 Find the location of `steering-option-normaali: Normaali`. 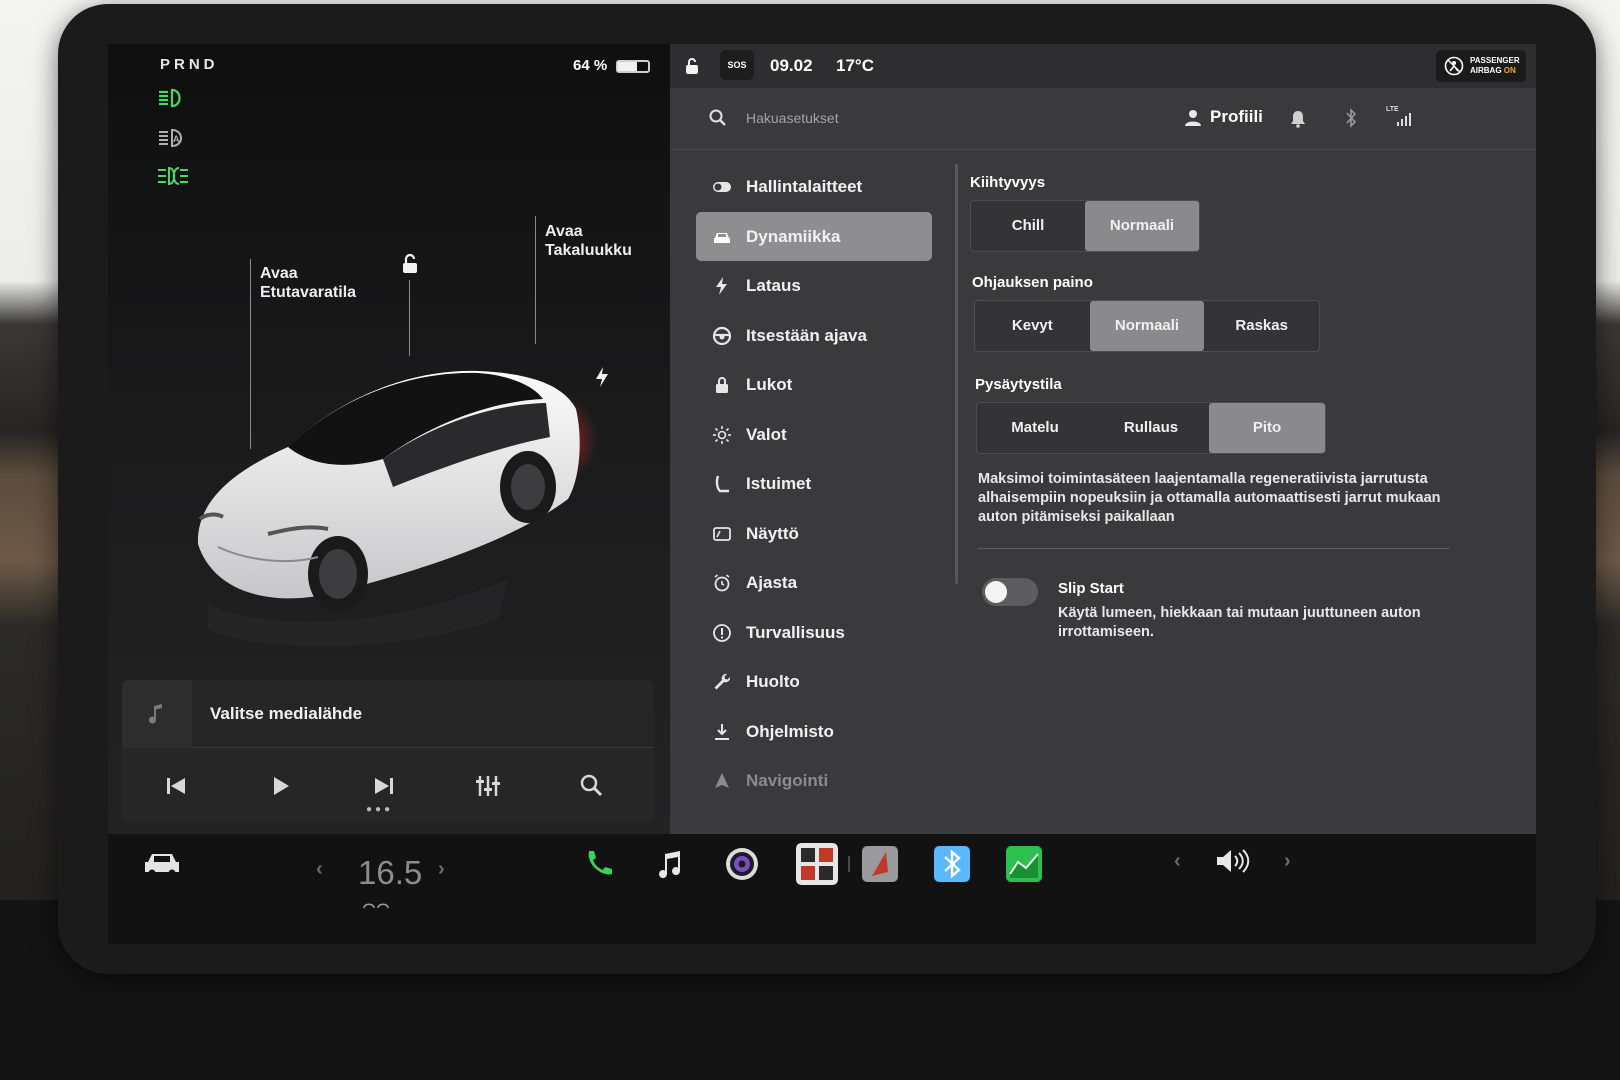

steering-option-normaali: Normaali is located at coordinates (1147, 326).